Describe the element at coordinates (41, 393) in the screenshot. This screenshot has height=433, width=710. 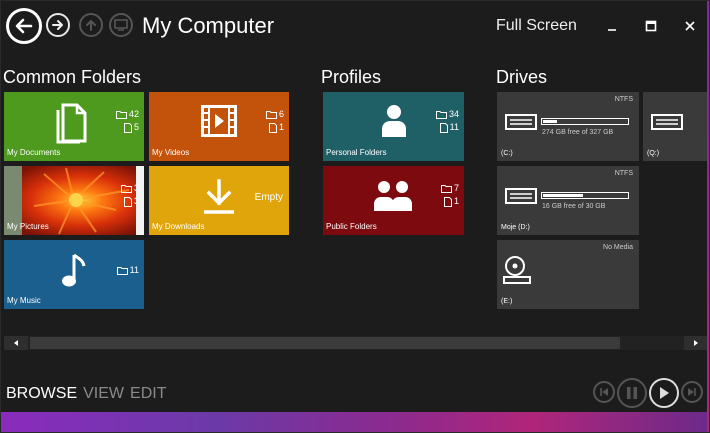
I see `browse-tab: BROWSE` at that location.